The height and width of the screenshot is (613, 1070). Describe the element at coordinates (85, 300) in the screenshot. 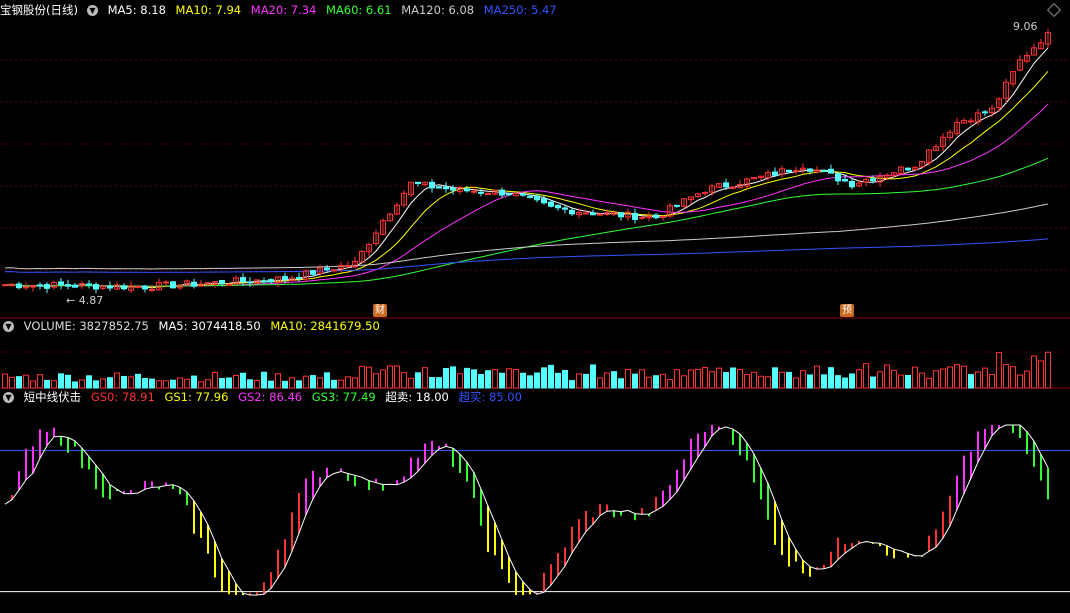

I see `low-price-label: ← 4.87` at that location.